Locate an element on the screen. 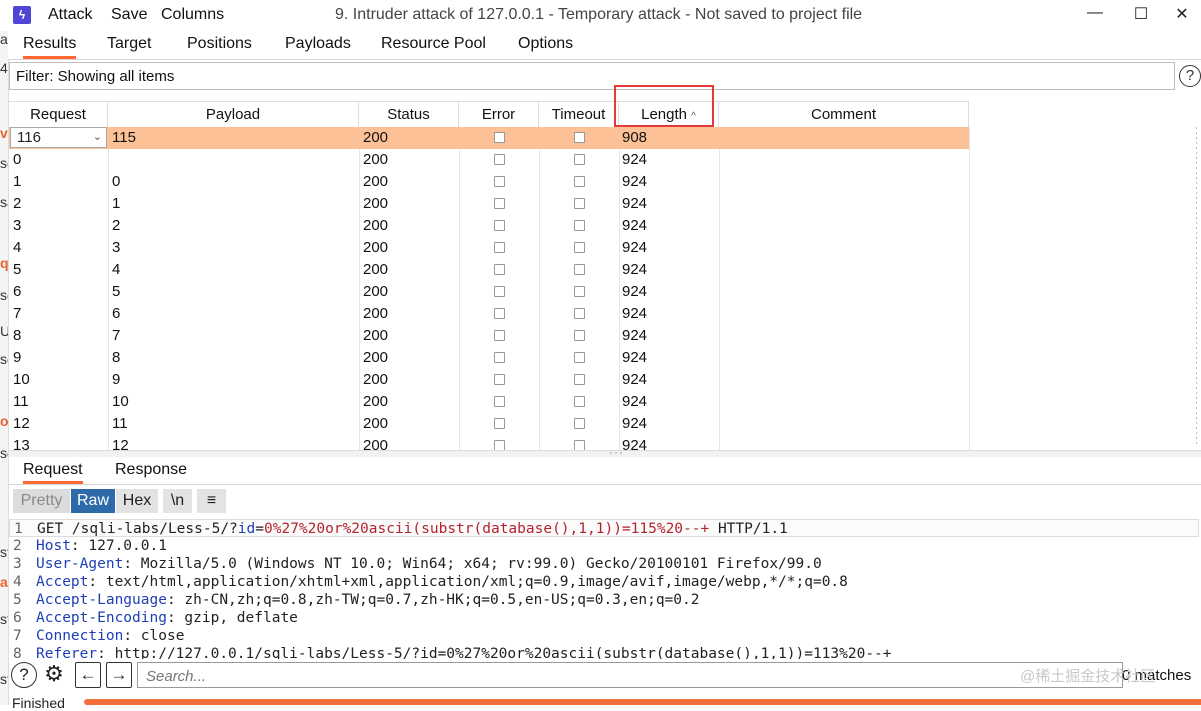 The height and width of the screenshot is (711, 1201). table-row: 6 5 200 924 is located at coordinates (489, 292).